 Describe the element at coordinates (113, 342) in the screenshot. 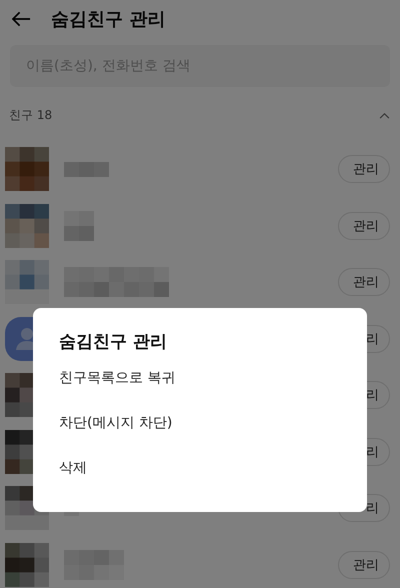

I see `dialog-title: 숨김친구 관리` at that location.